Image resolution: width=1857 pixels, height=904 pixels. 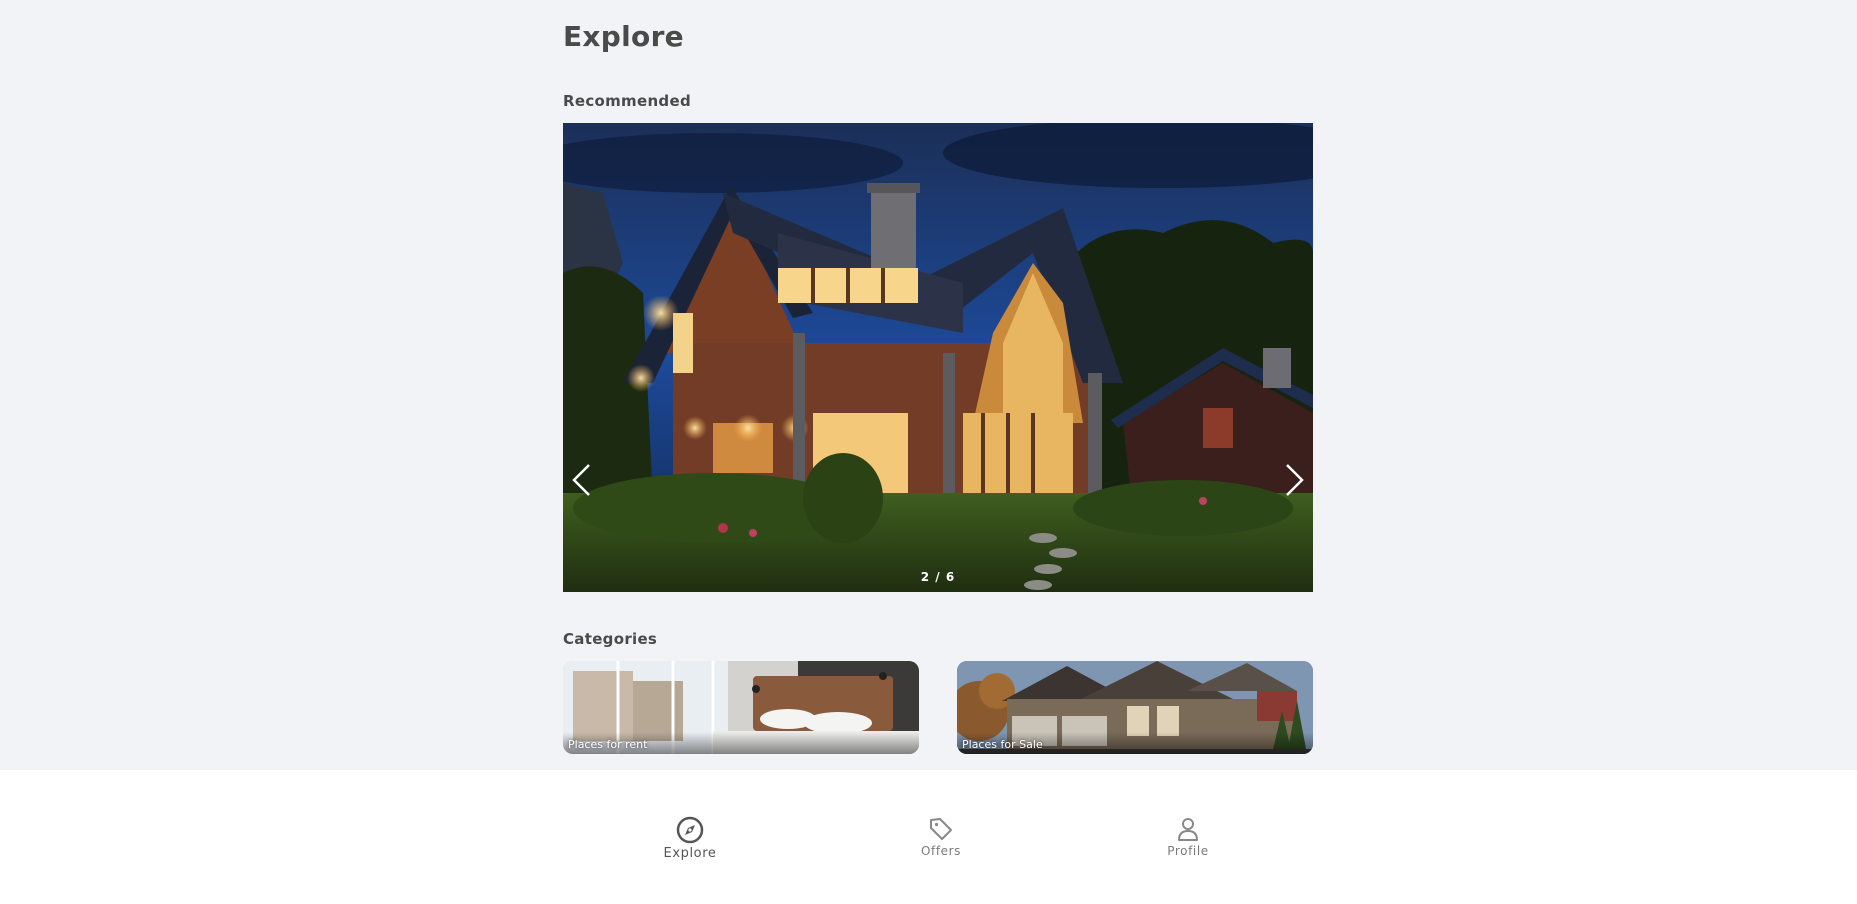 What do you see at coordinates (690, 830) in the screenshot?
I see `compass-icon` at bounding box center [690, 830].